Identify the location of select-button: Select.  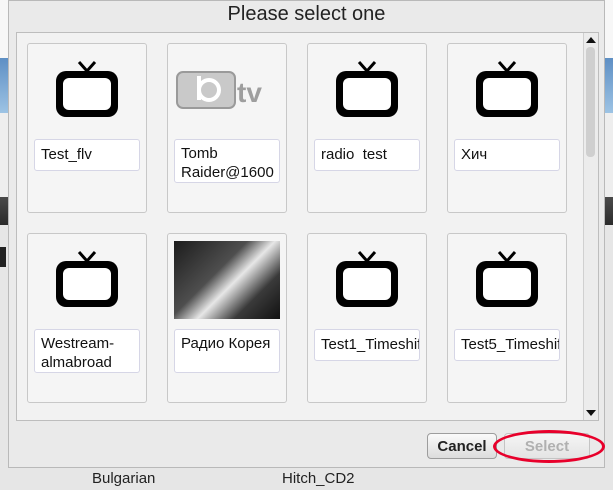
(547, 446).